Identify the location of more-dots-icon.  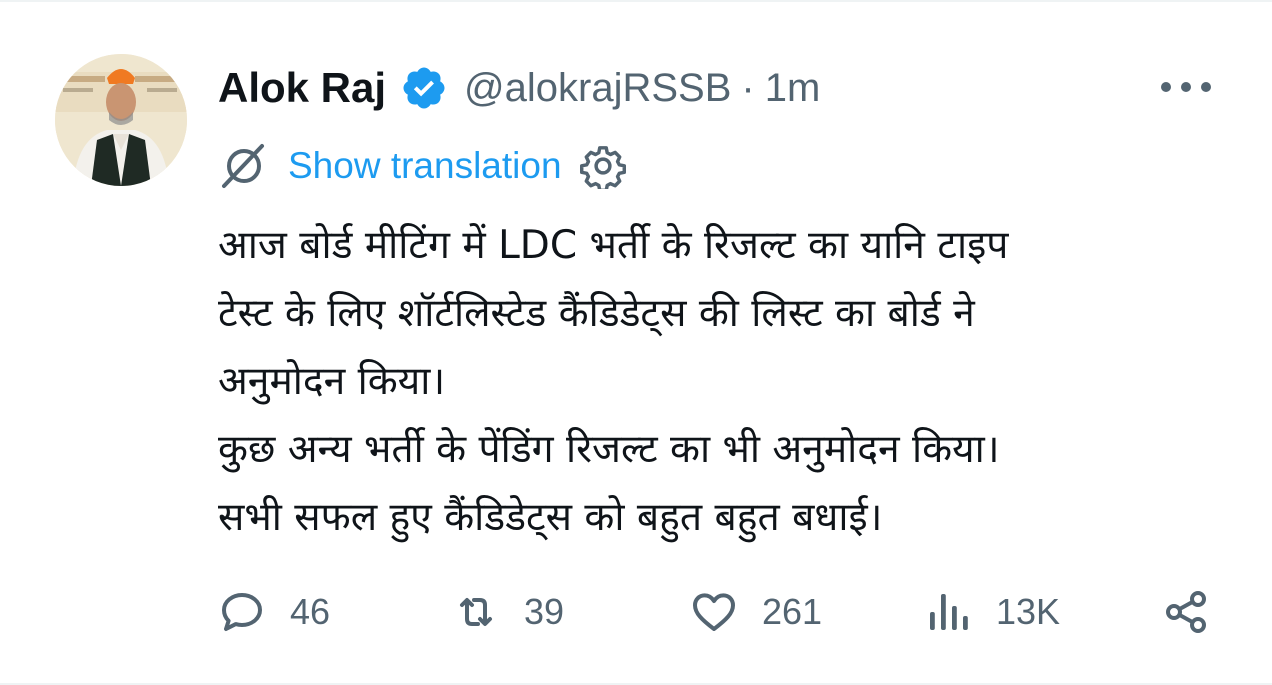
(1186, 87).